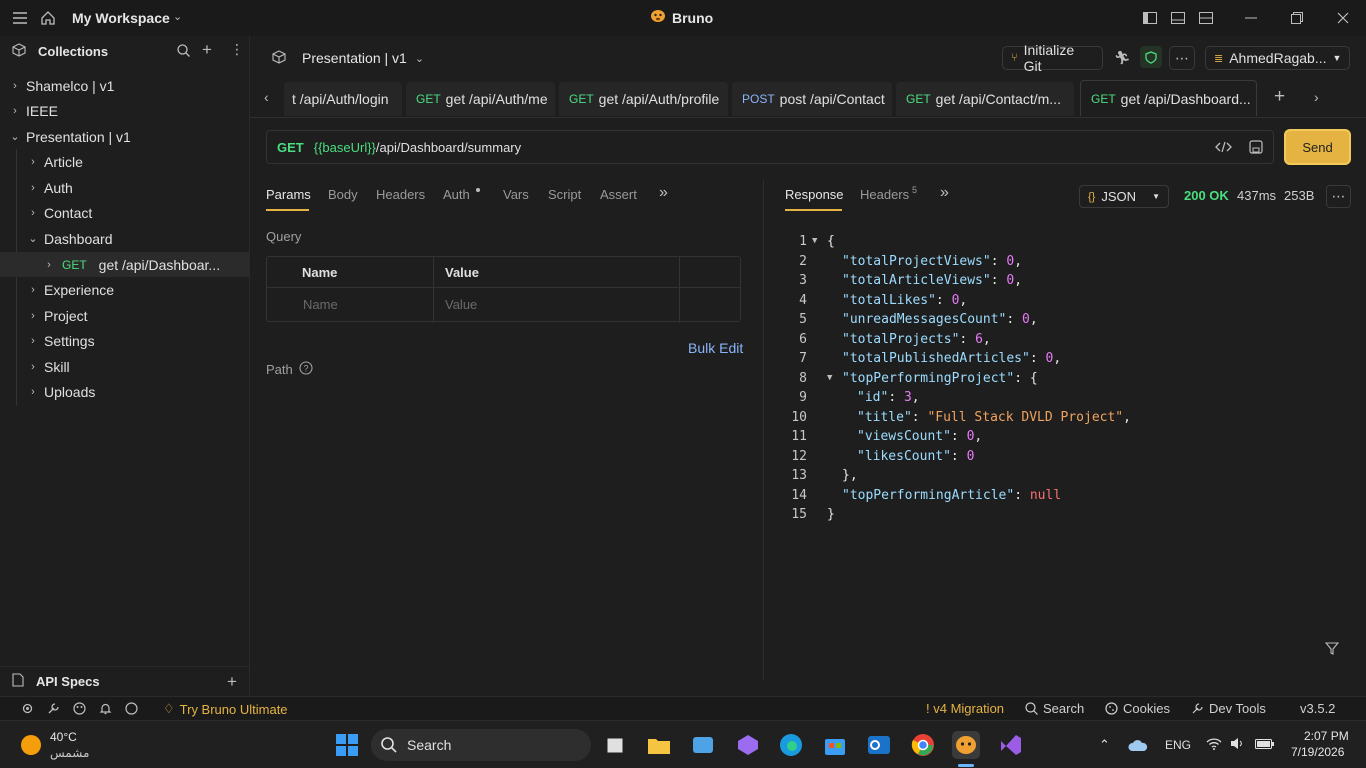 This screenshot has height=768, width=1366. What do you see at coordinates (124, 681) in the screenshot?
I see `api-specs-section: API Specs +` at bounding box center [124, 681].